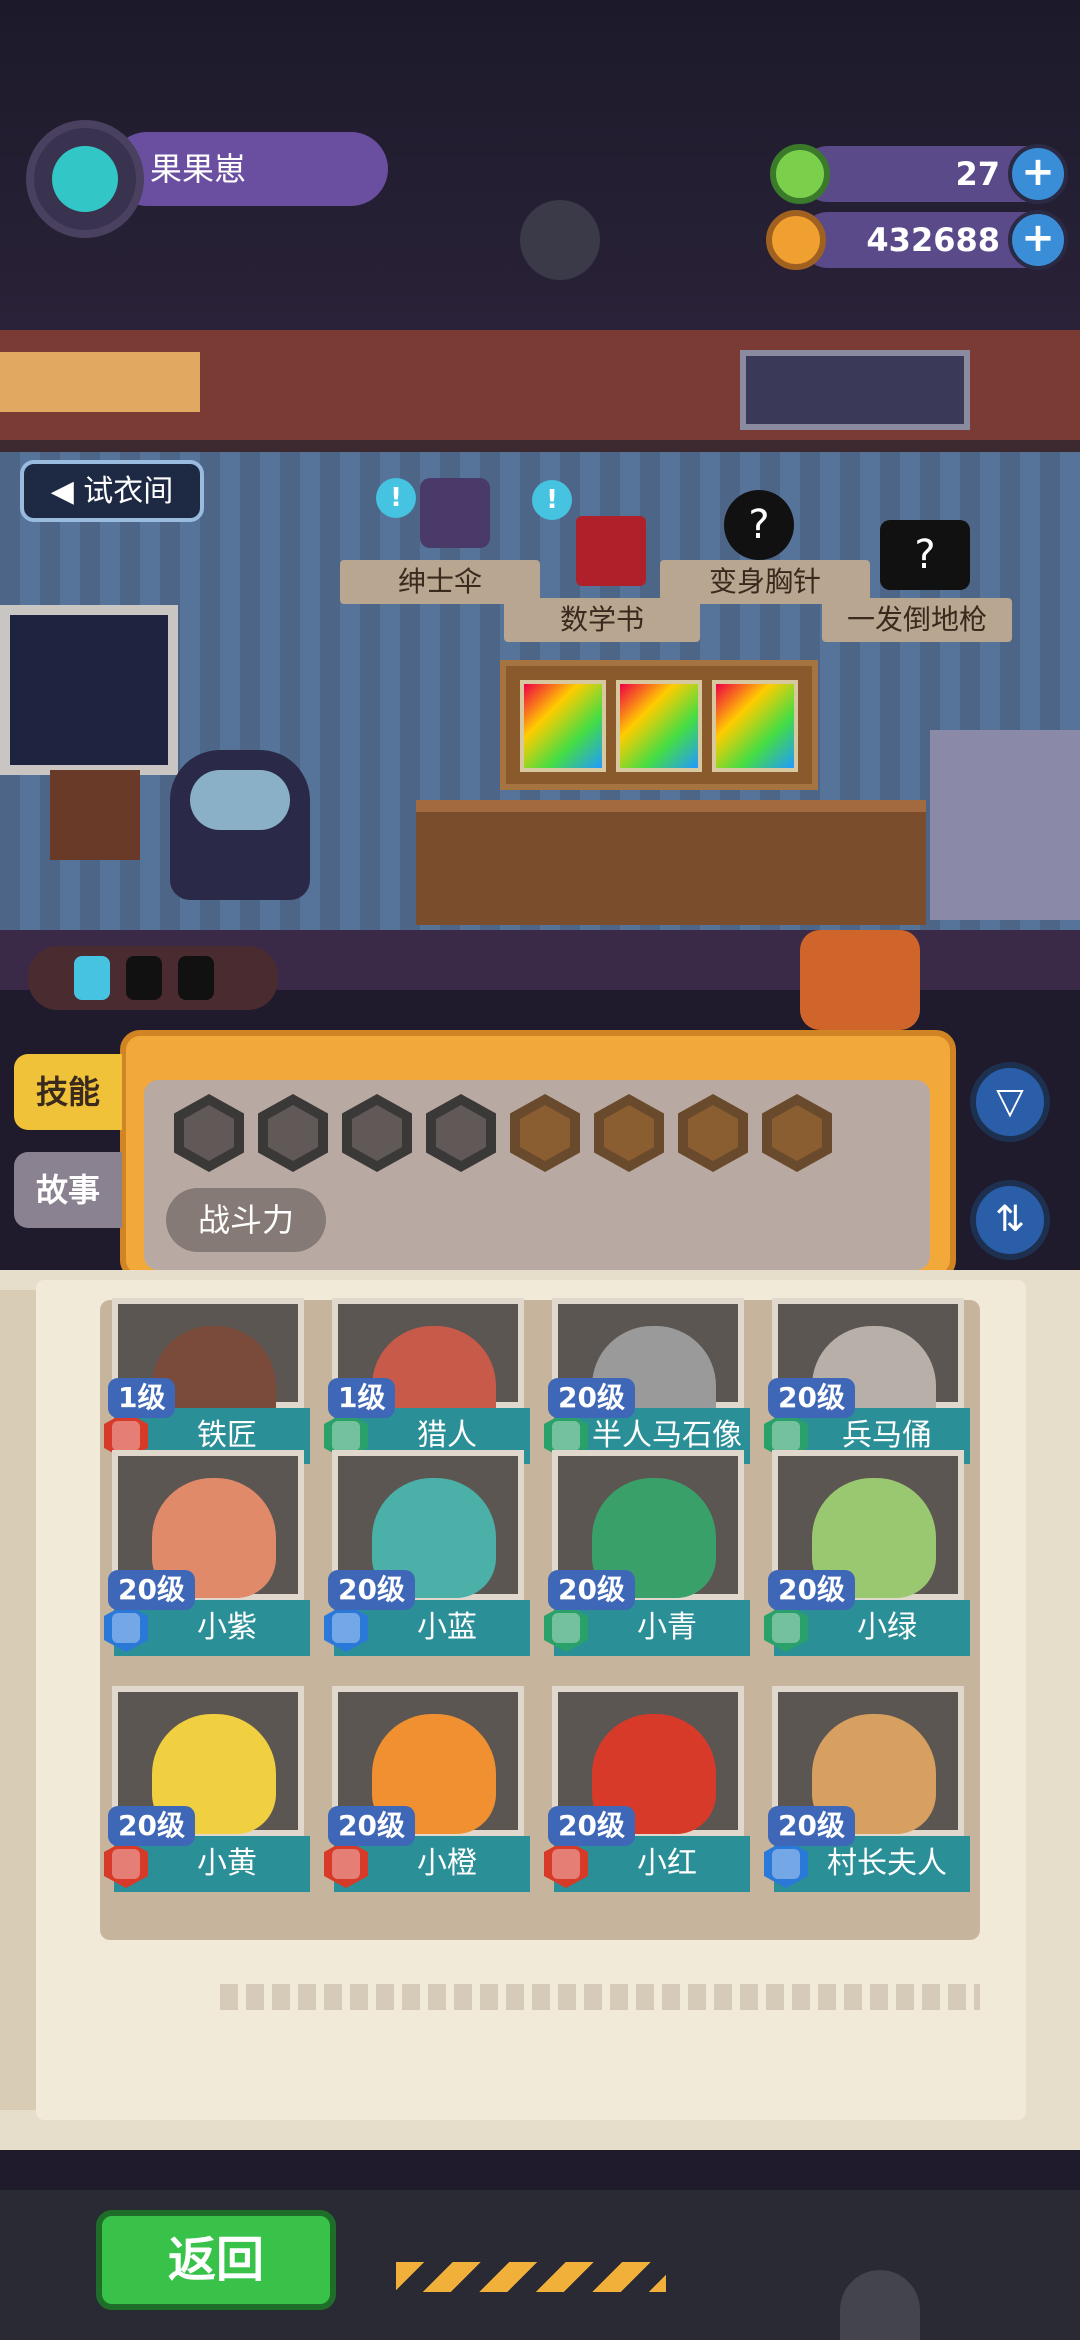  Describe the element at coordinates (611, 551) in the screenshot. I see `book-icon` at that location.